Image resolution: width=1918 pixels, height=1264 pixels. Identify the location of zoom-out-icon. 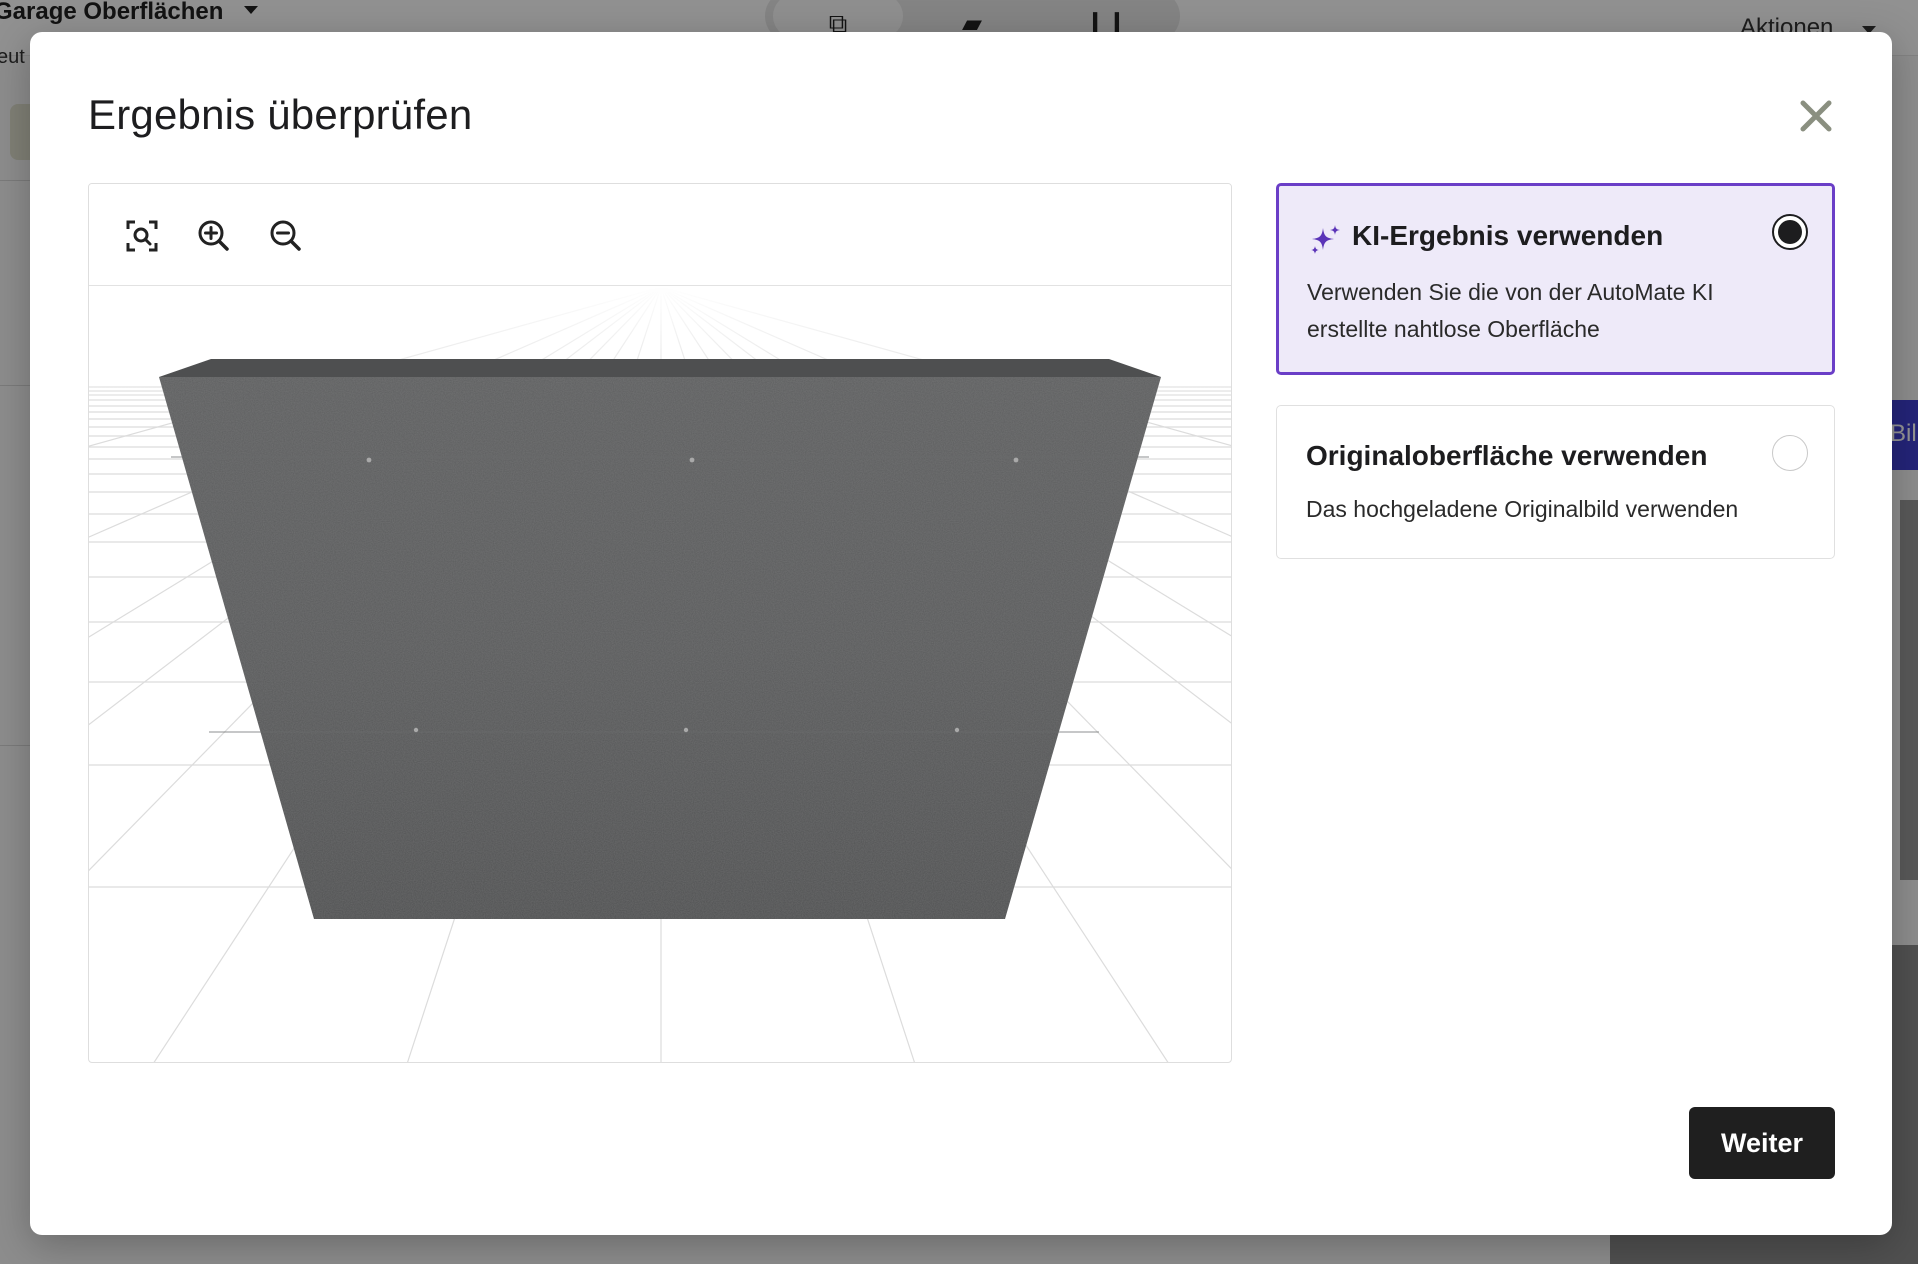
(285, 235).